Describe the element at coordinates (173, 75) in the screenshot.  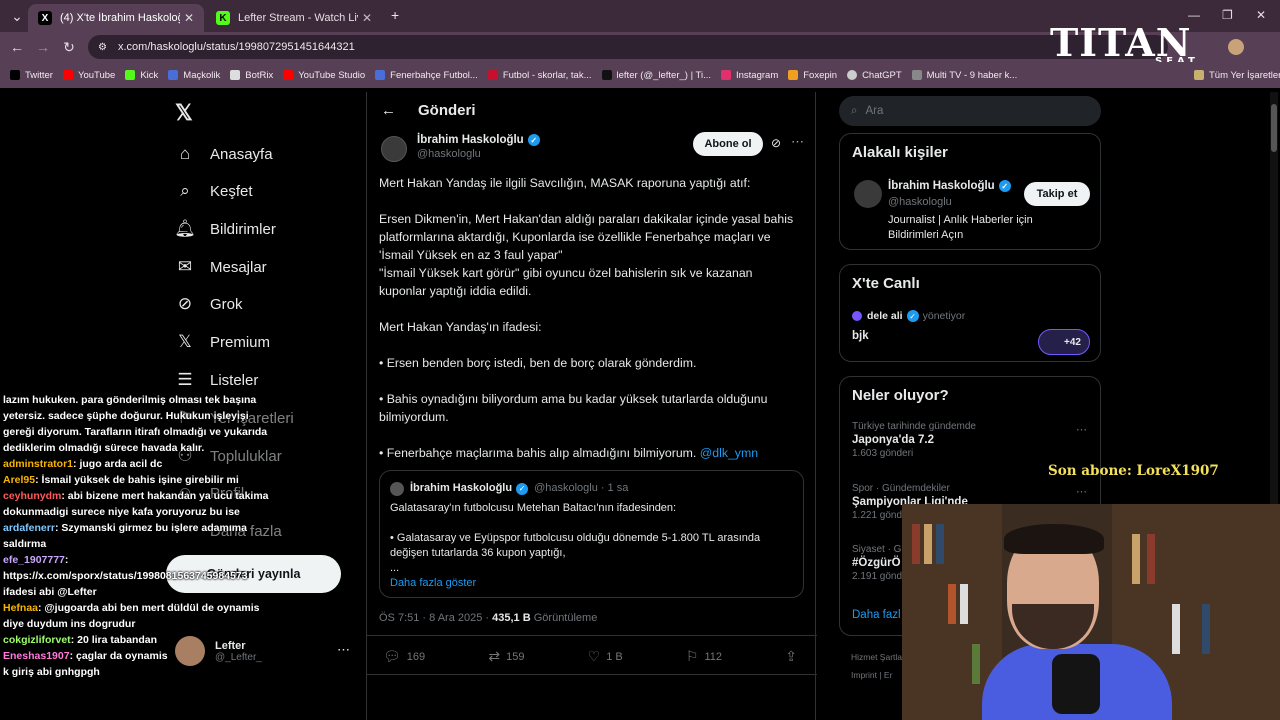
I see `mackolik-icon` at that location.